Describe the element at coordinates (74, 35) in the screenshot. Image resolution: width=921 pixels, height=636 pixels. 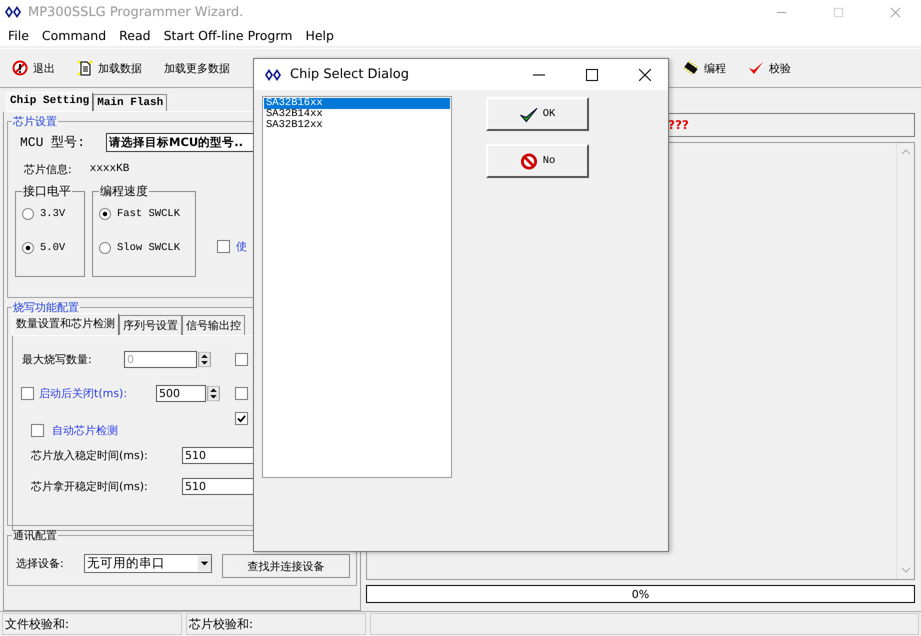
I see `menu-item: Command` at that location.